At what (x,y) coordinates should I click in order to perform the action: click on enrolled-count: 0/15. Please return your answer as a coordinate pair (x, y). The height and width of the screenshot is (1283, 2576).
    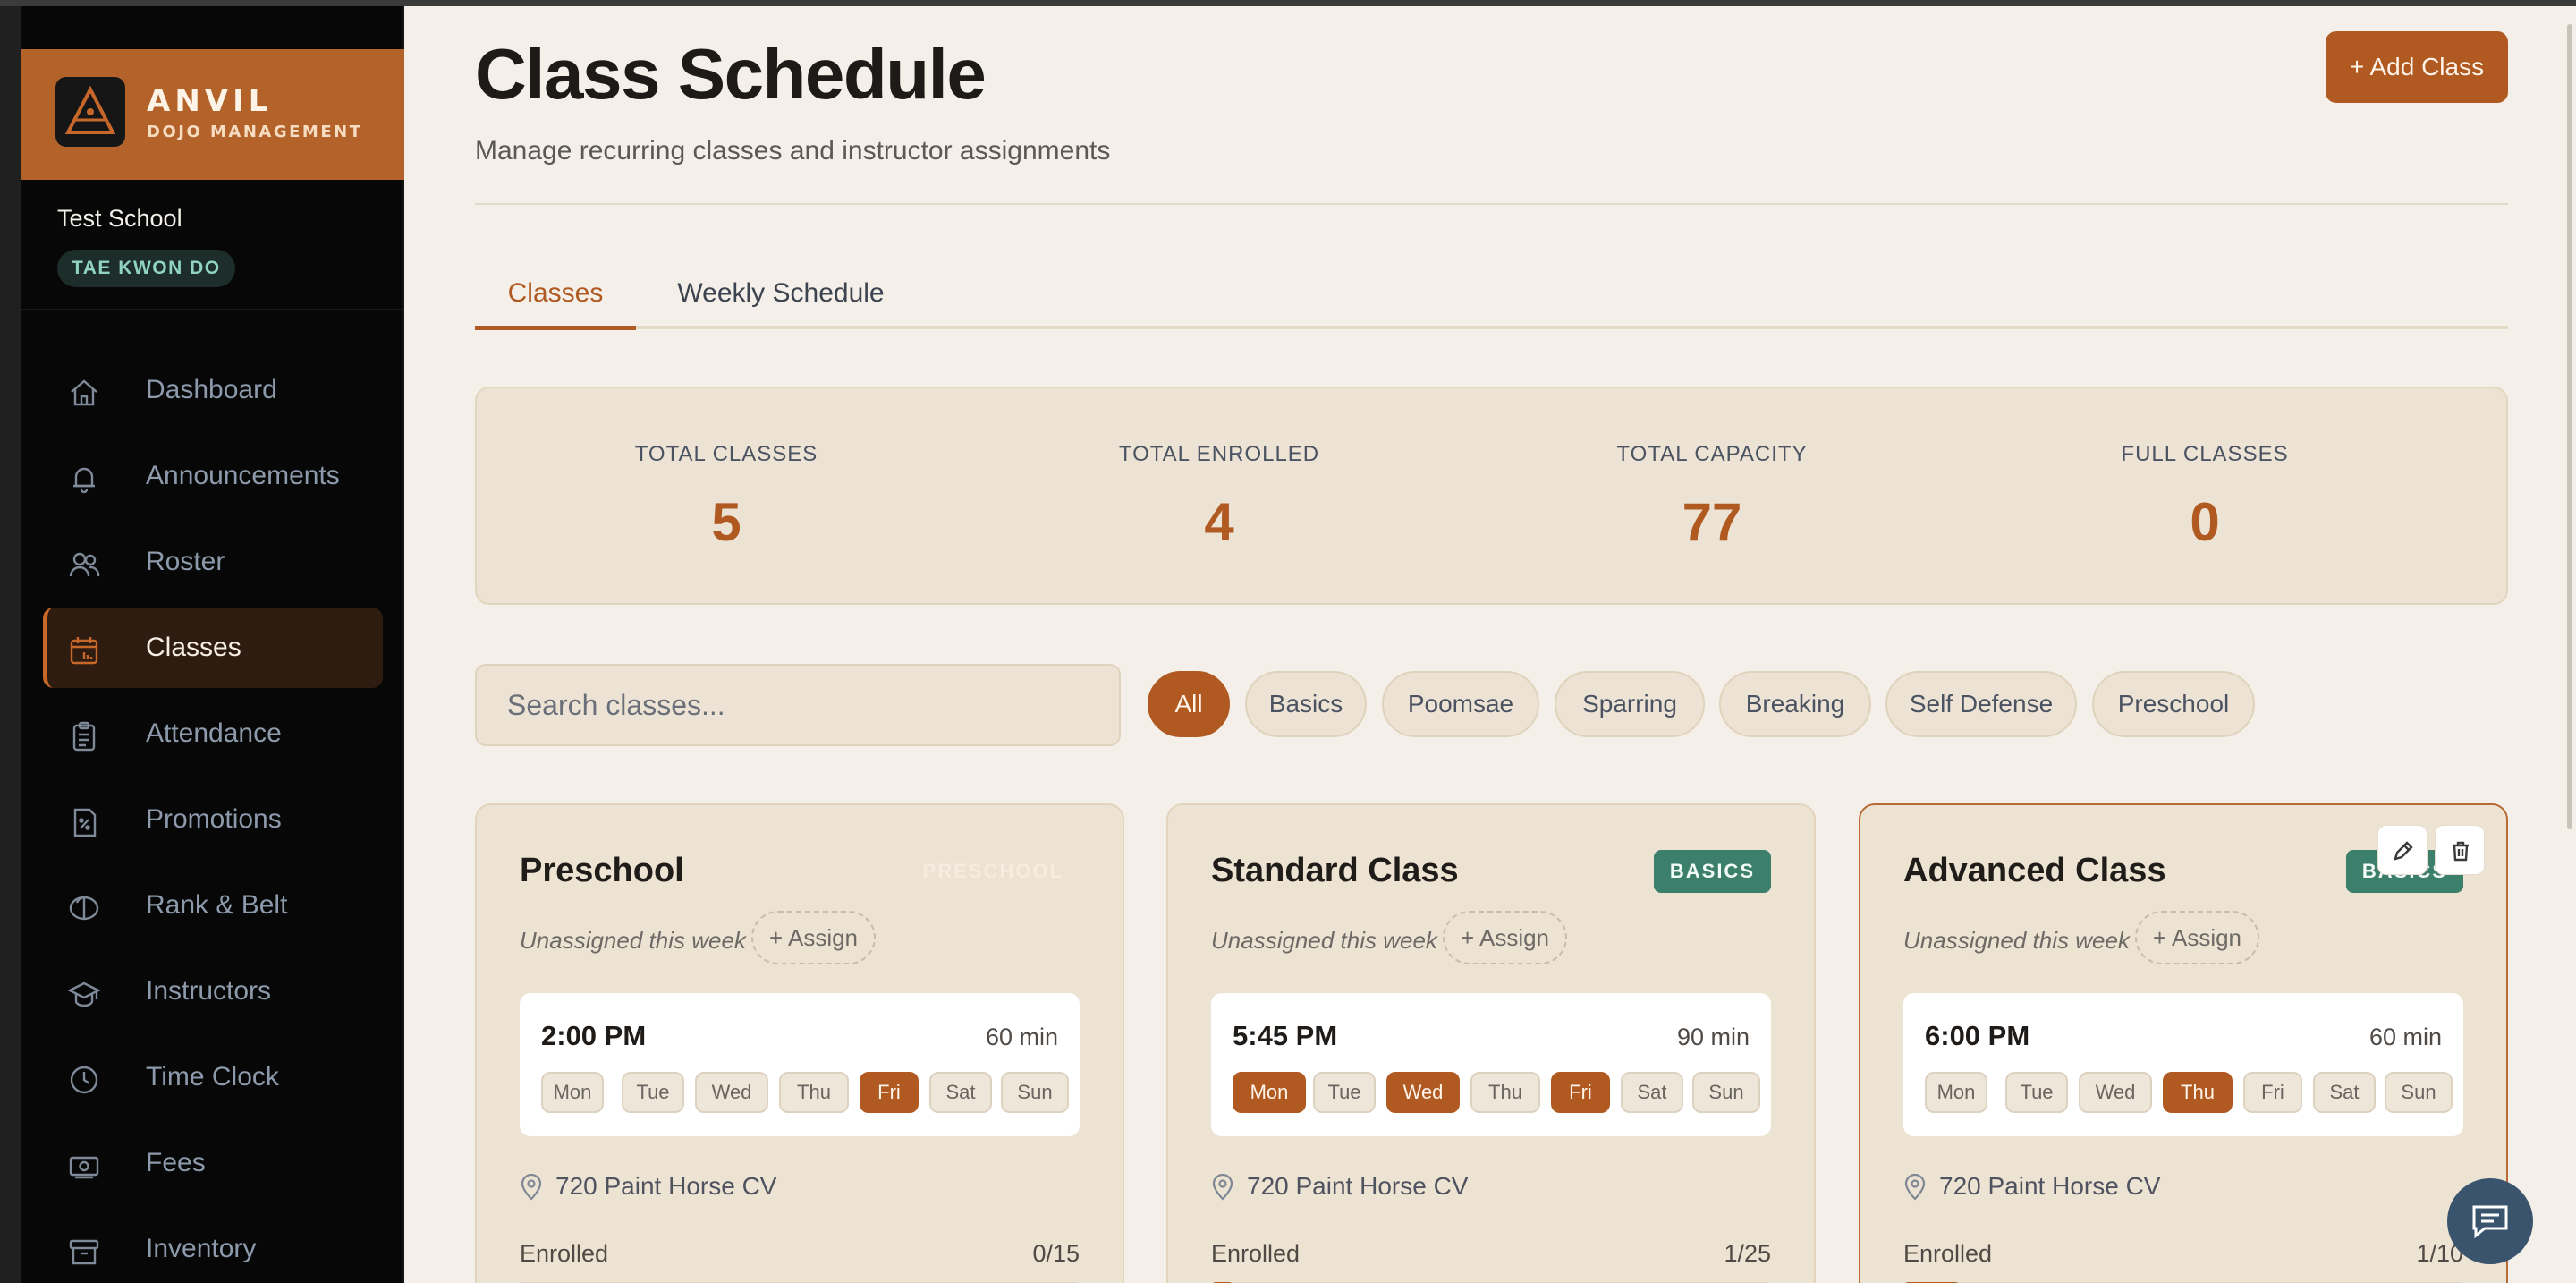
    Looking at the image, I should click on (1056, 1253).